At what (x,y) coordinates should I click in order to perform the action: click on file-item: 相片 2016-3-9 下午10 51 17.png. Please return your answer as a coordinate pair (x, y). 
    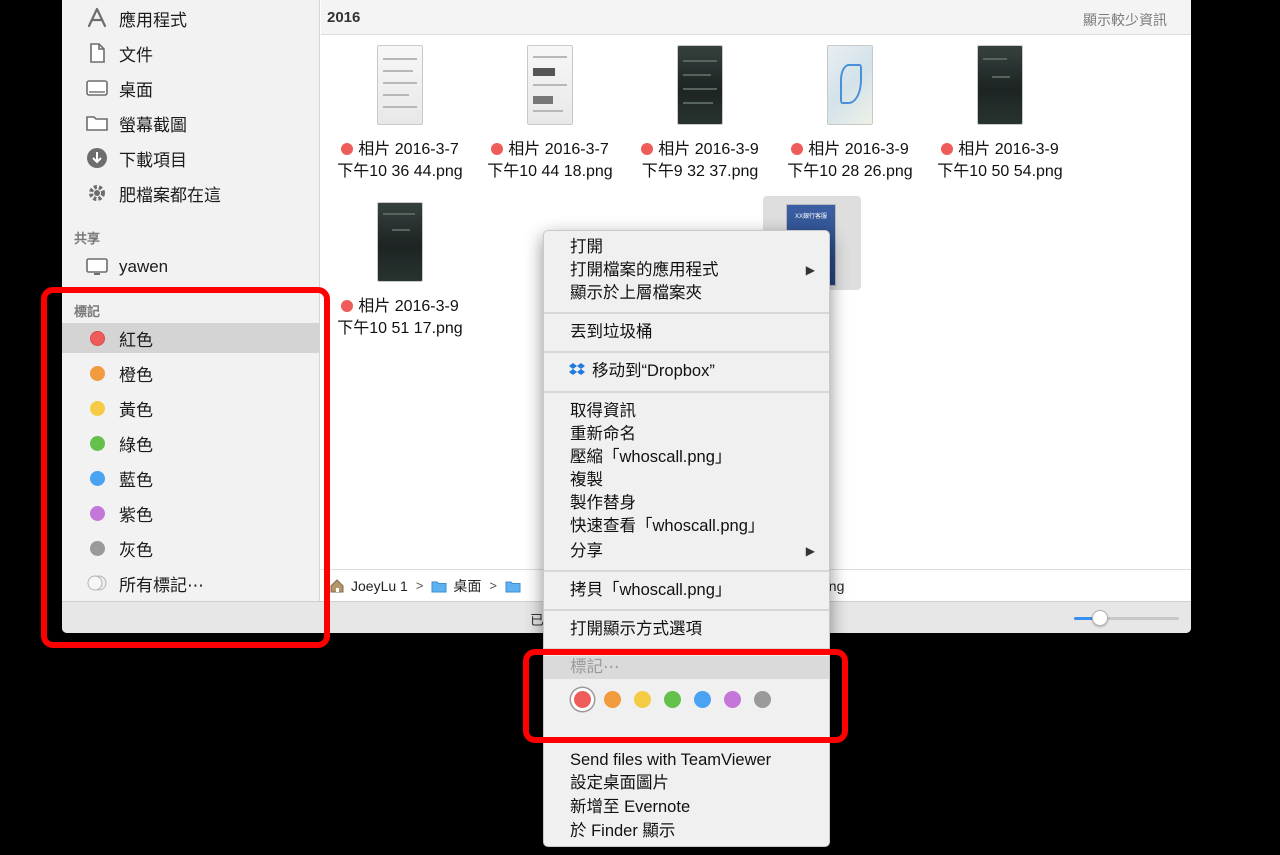
    Looking at the image, I should click on (400, 272).